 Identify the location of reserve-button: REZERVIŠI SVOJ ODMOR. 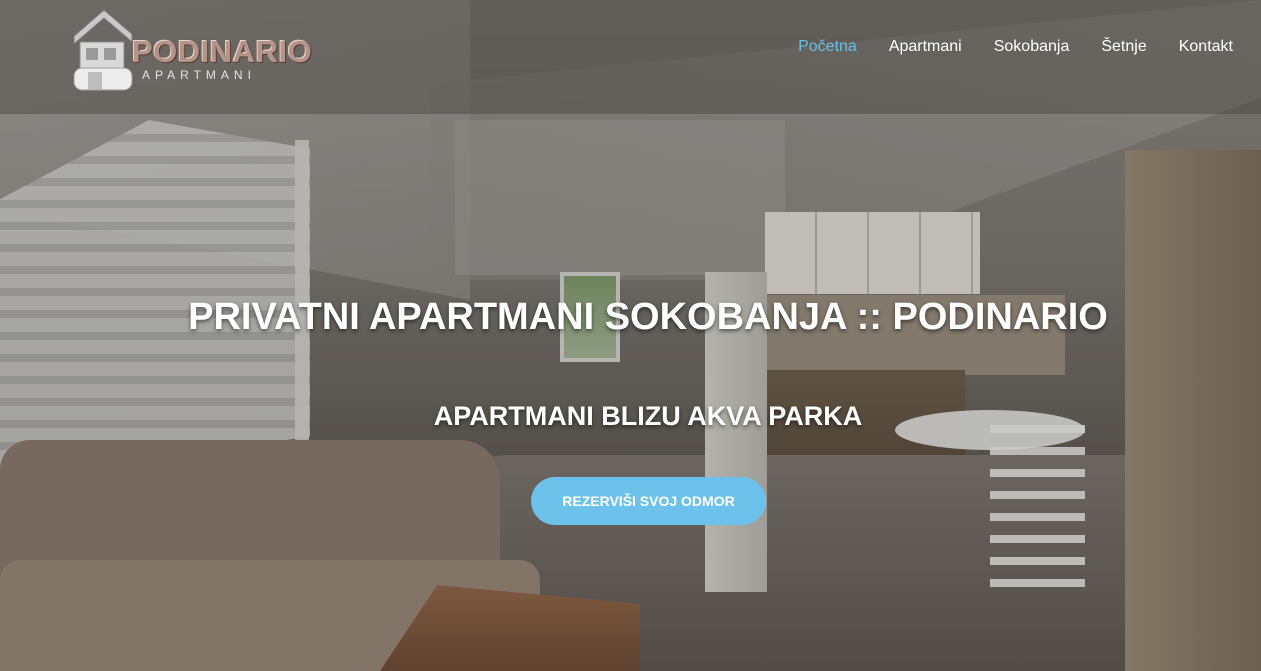
(648, 501).